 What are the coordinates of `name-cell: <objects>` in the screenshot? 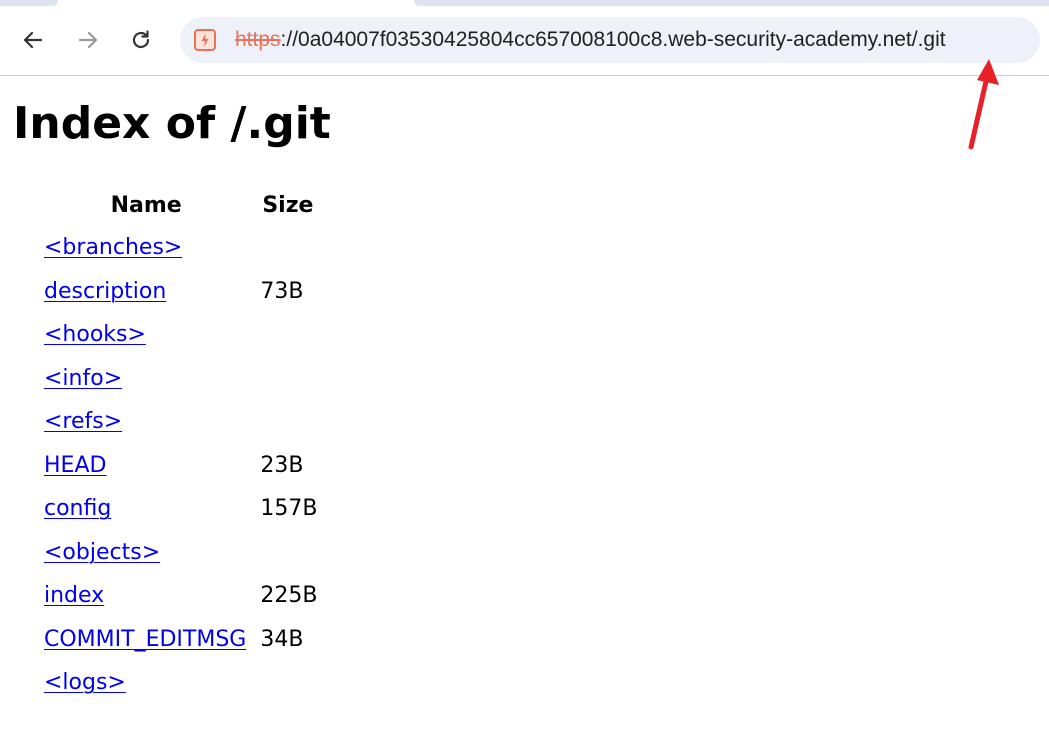 It's located at (146, 553).